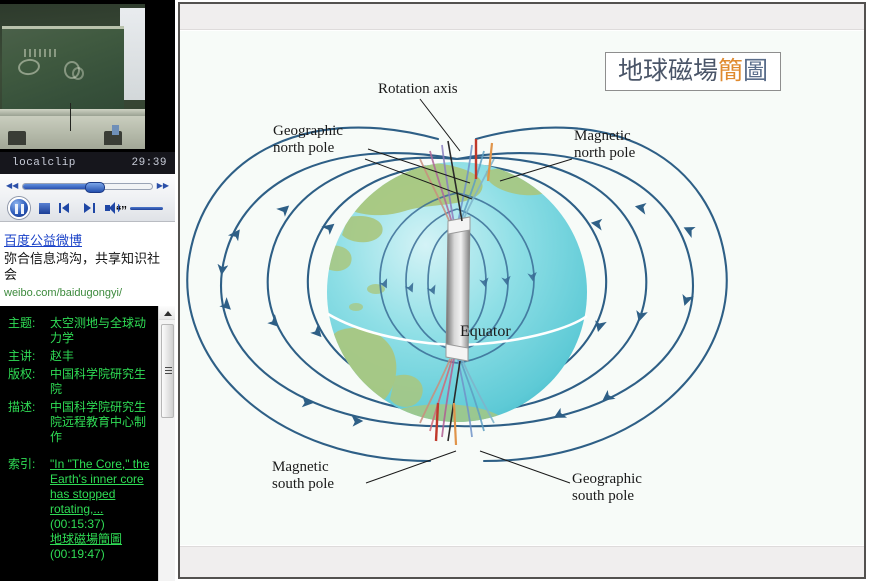 This screenshot has width=869, height=581. What do you see at coordinates (607, 487) in the screenshot?
I see `label-geographic-south-pole: Geographic south pole` at bounding box center [607, 487].